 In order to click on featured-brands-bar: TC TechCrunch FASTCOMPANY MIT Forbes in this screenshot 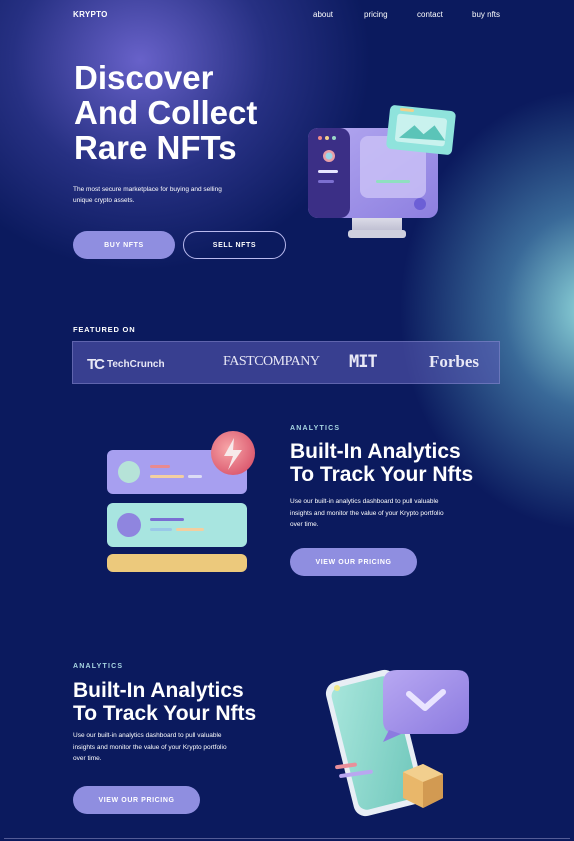, I will do `click(286, 362)`.